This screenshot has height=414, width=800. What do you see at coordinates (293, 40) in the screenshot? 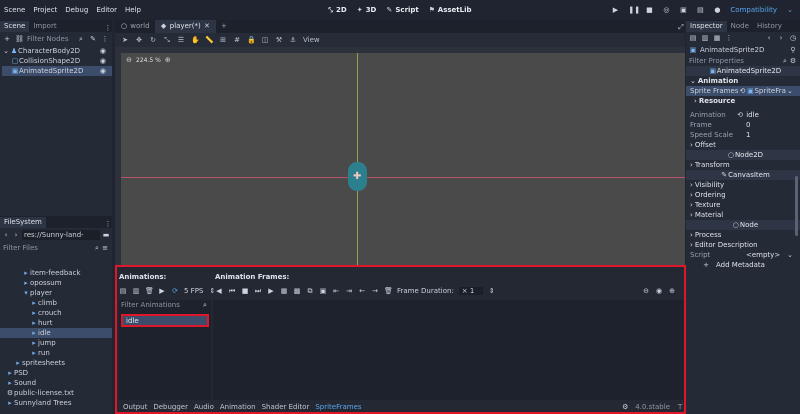
I see `anchor-icon: ⚓` at bounding box center [293, 40].